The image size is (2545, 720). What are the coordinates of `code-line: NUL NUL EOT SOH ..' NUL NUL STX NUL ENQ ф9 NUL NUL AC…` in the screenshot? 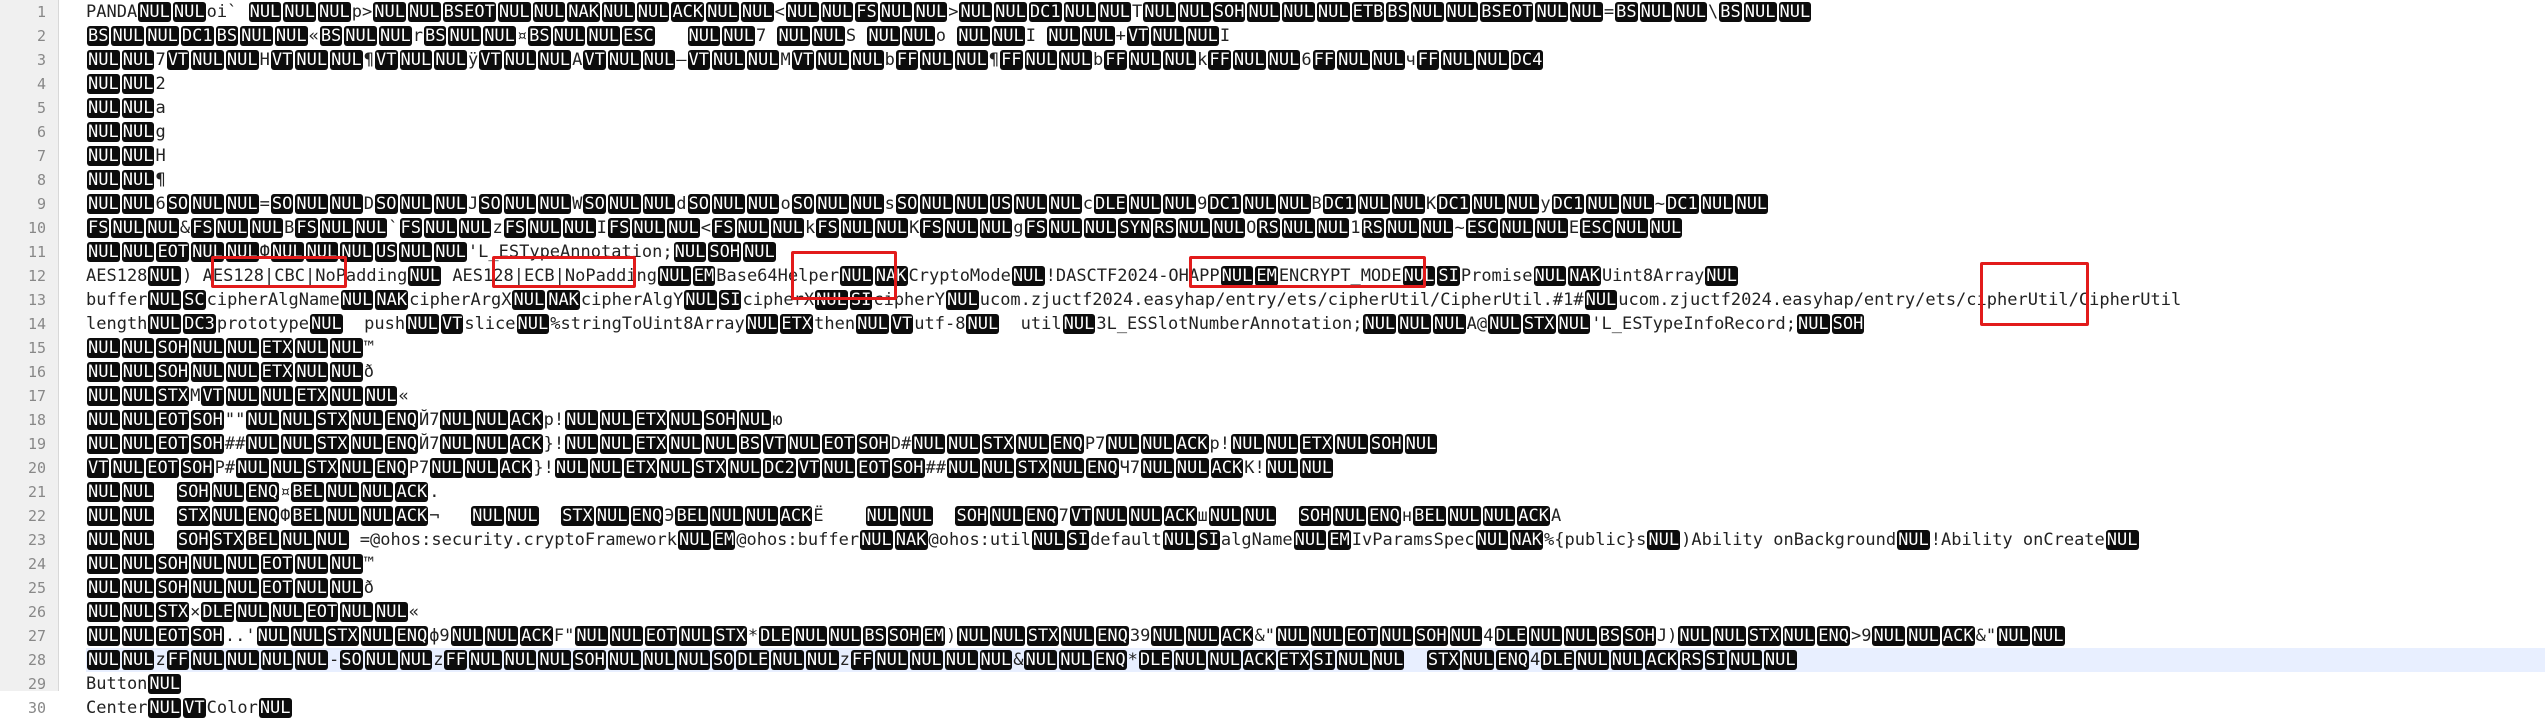 It's located at (1315, 636).